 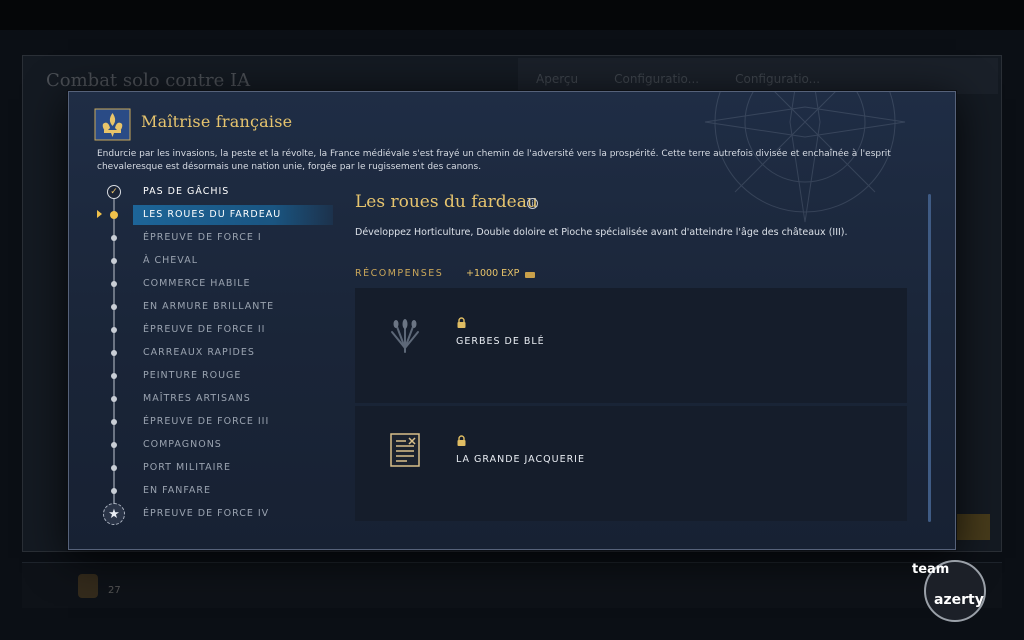 I want to click on scrollbar, so click(x=929, y=358).